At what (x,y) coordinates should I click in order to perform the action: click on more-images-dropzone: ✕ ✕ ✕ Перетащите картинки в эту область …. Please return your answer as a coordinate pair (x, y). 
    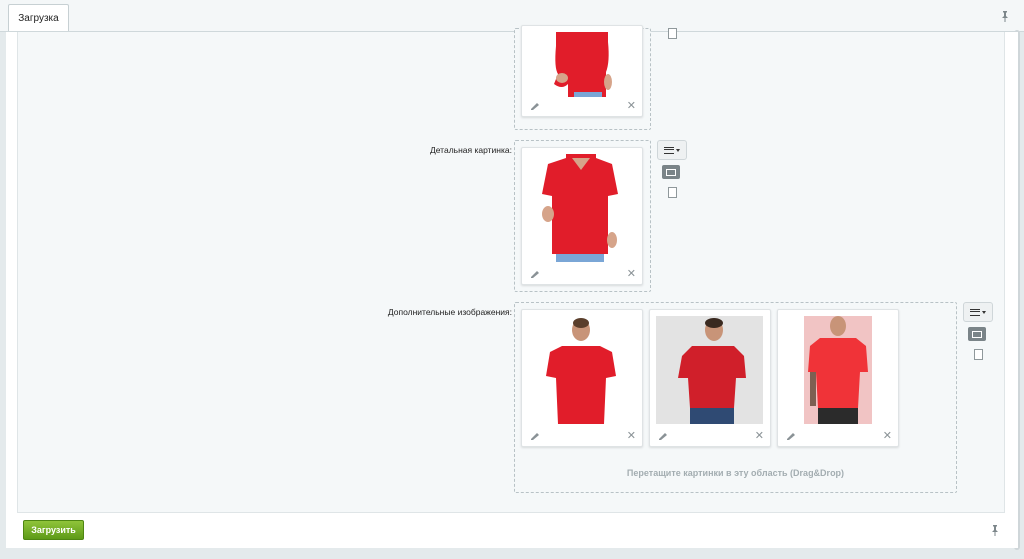
    Looking at the image, I should click on (735, 397).